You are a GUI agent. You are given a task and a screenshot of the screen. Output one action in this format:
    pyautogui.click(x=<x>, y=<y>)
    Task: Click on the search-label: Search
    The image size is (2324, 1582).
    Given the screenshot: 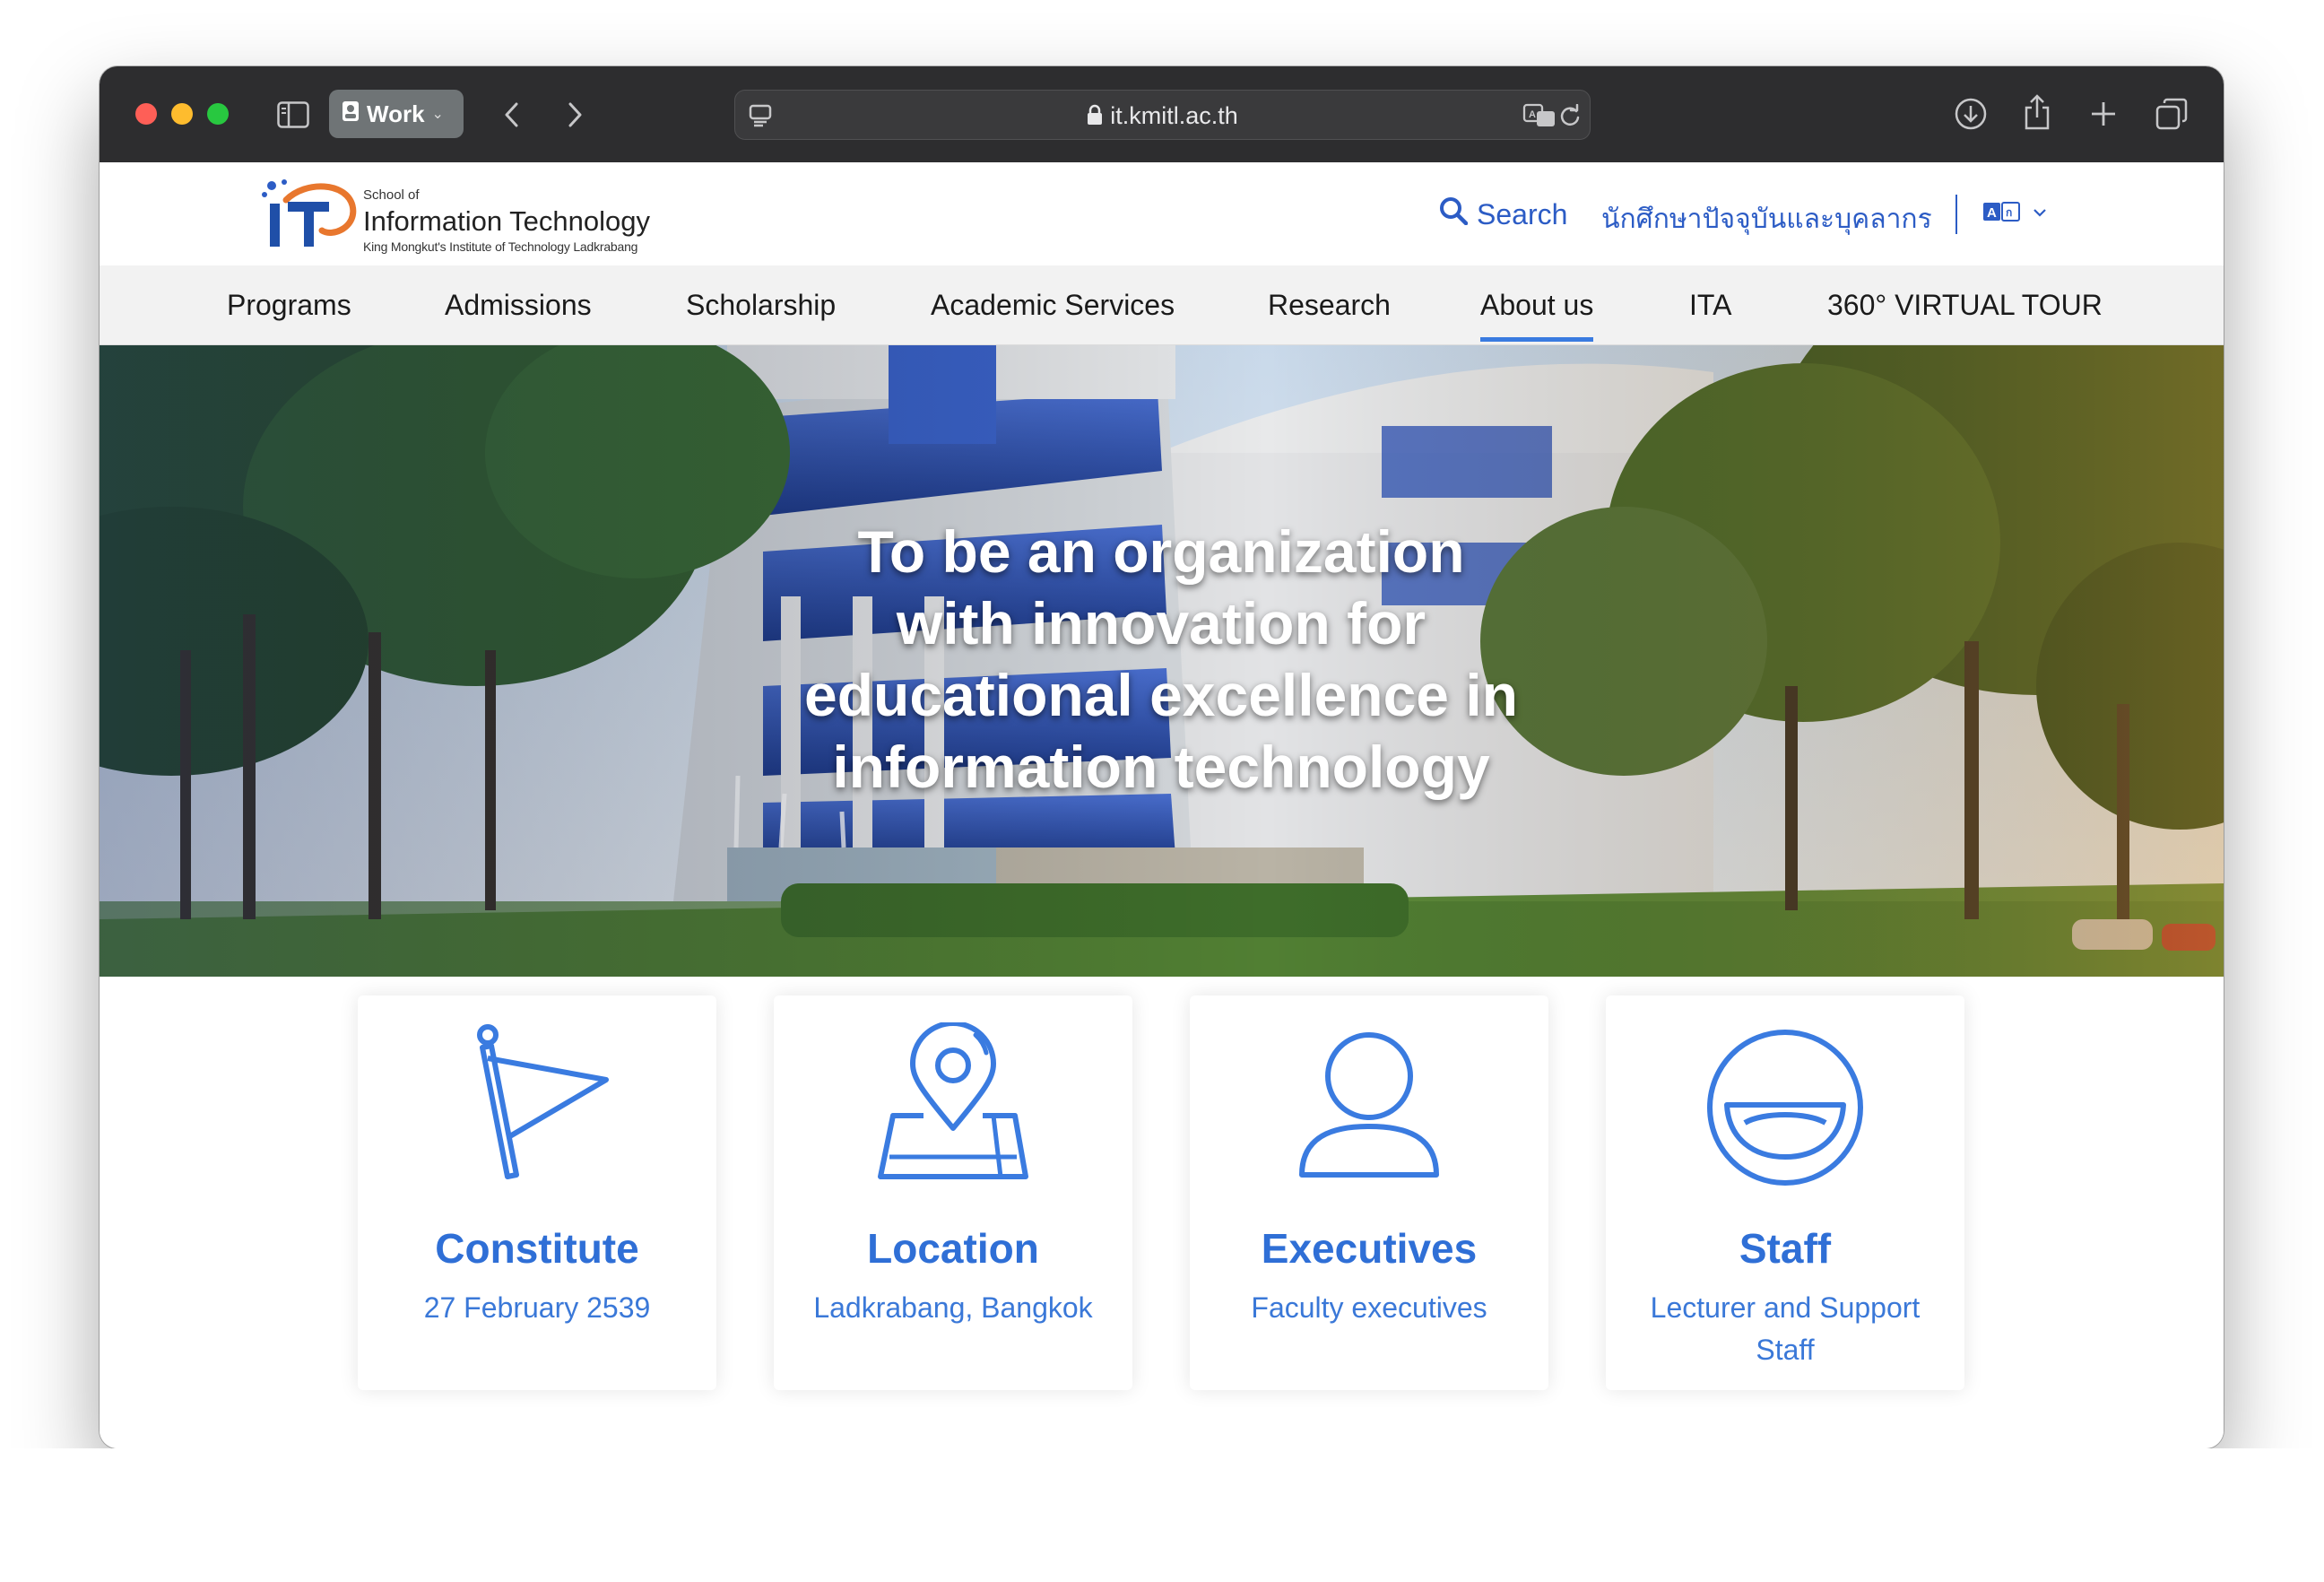 What is the action you would take?
    pyautogui.click(x=1522, y=213)
    